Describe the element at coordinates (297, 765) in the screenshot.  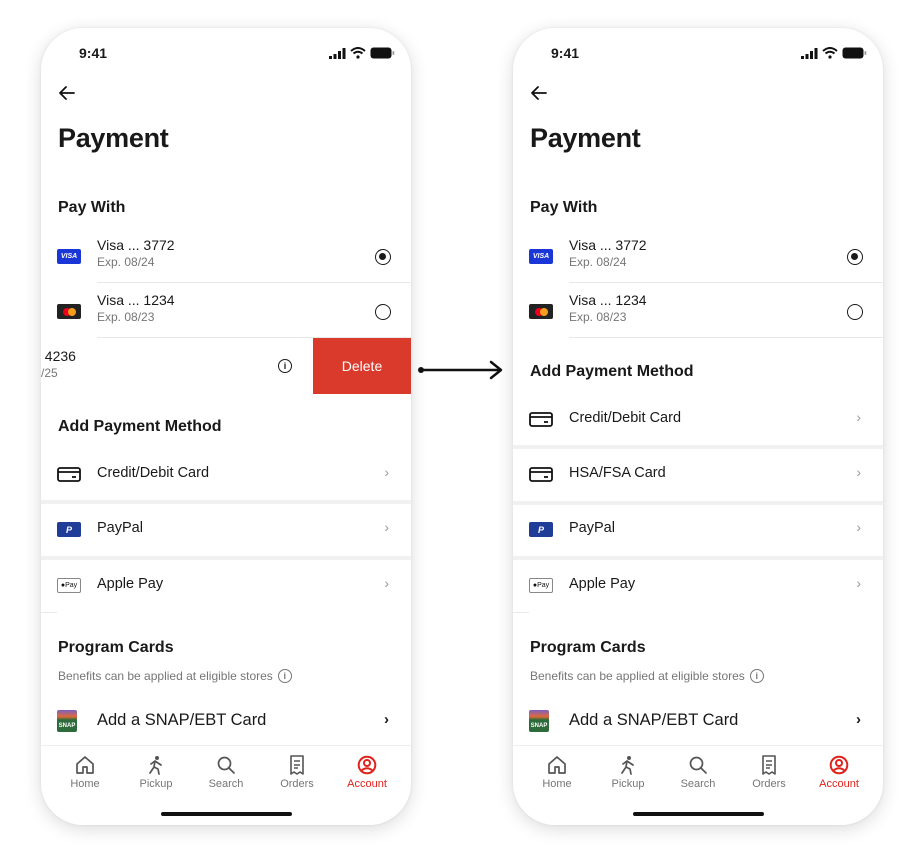
I see `orders-icon` at that location.